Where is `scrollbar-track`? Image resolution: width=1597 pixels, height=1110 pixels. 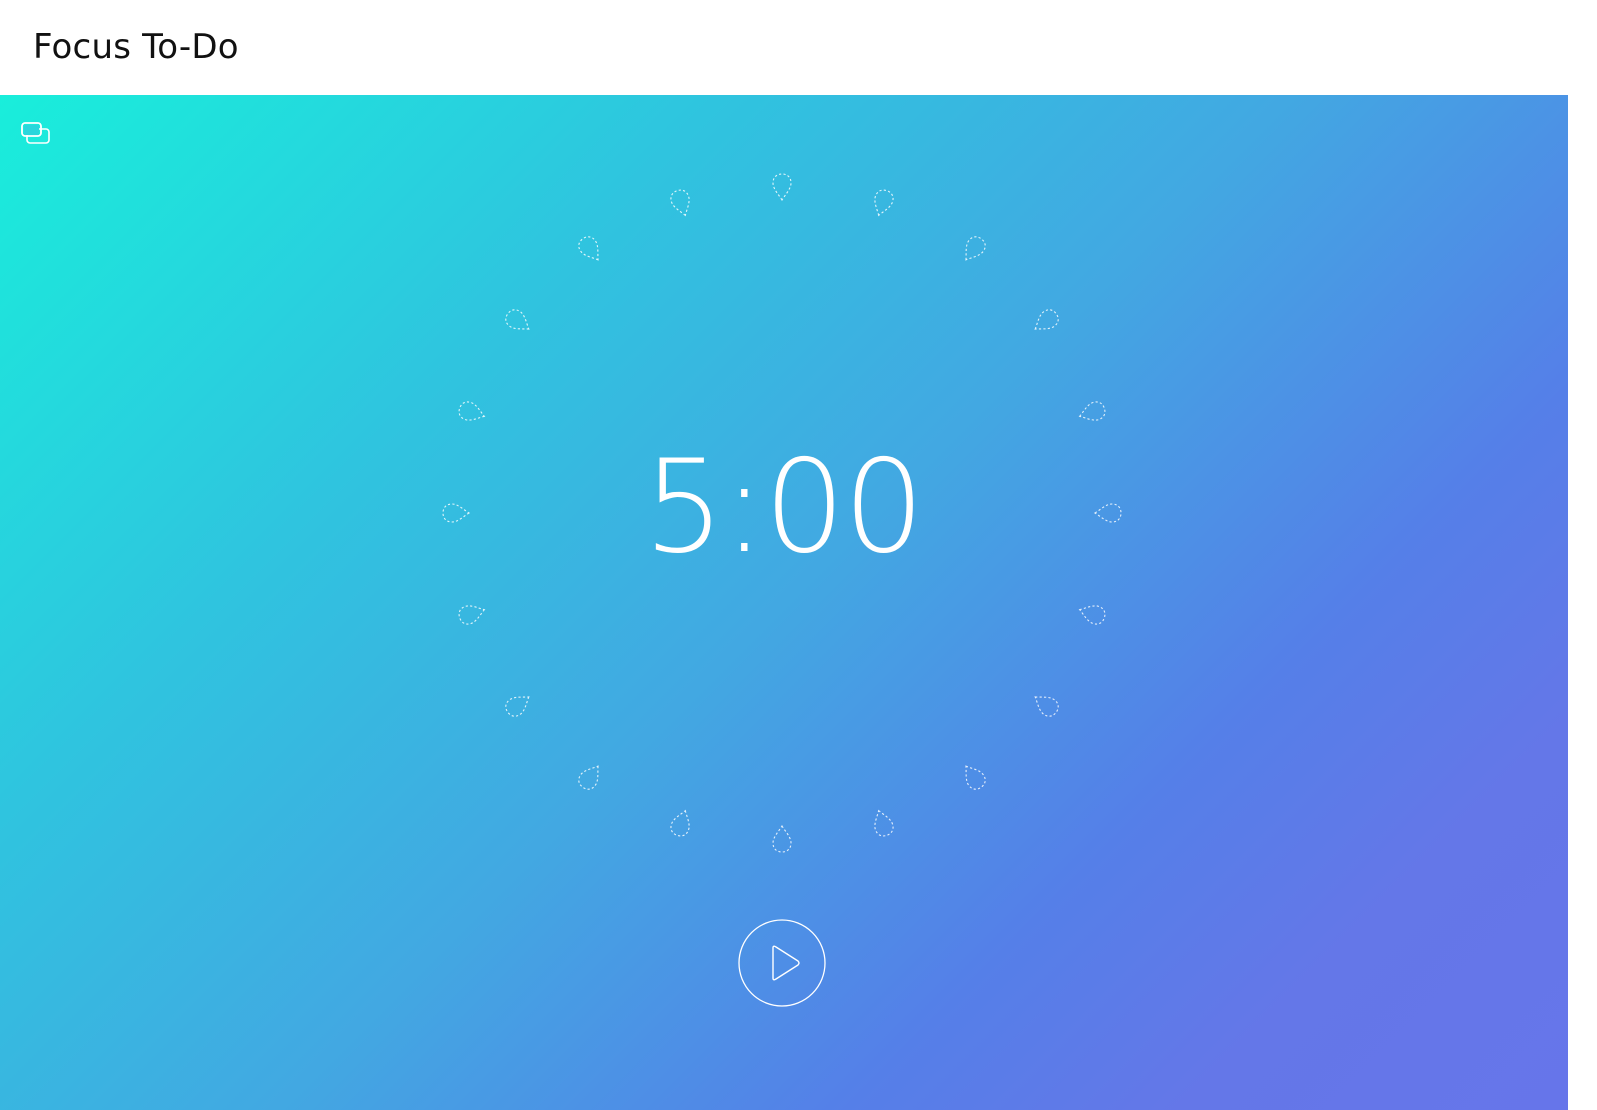
scrollbar-track is located at coordinates (1582, 555).